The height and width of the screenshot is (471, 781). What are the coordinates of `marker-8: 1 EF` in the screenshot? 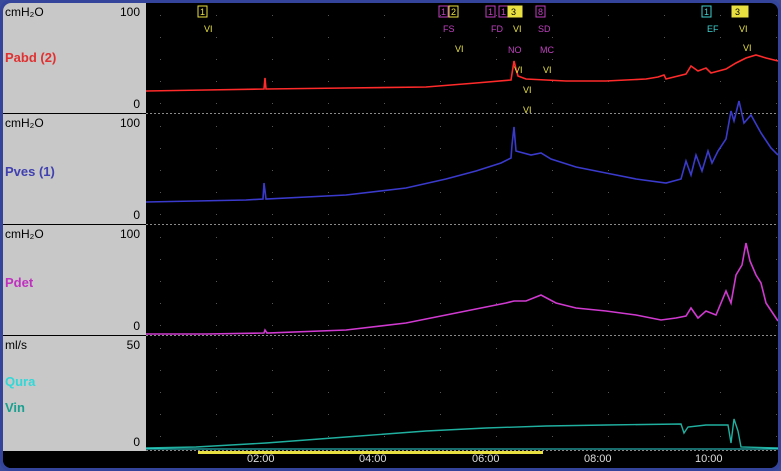 It's located at (710, 19).